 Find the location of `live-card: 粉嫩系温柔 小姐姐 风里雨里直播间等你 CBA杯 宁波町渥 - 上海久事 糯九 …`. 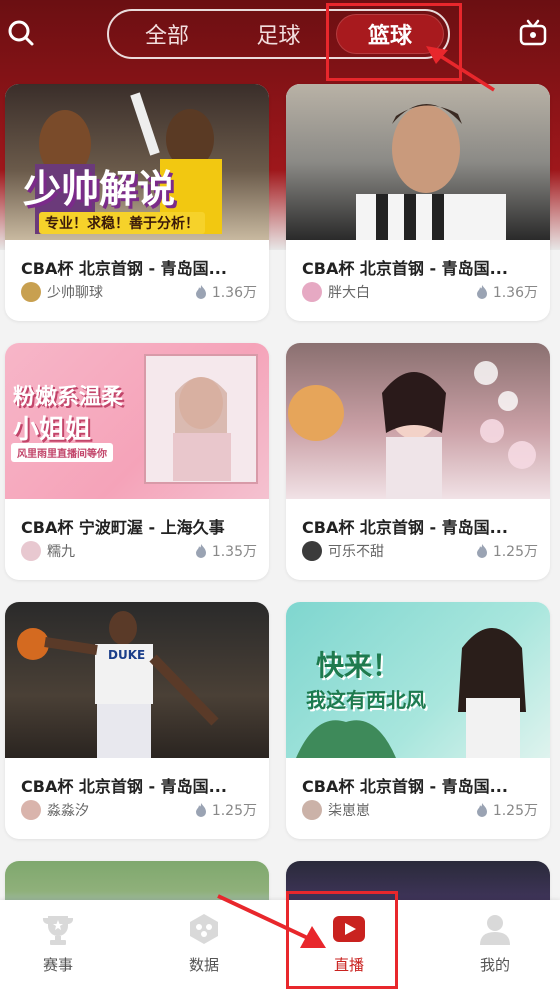

live-card: 粉嫩系温柔 小姐姐 风里雨里直播间等你 CBA杯 宁波町渥 - 上海久事 糯九 … is located at coordinates (137, 461).